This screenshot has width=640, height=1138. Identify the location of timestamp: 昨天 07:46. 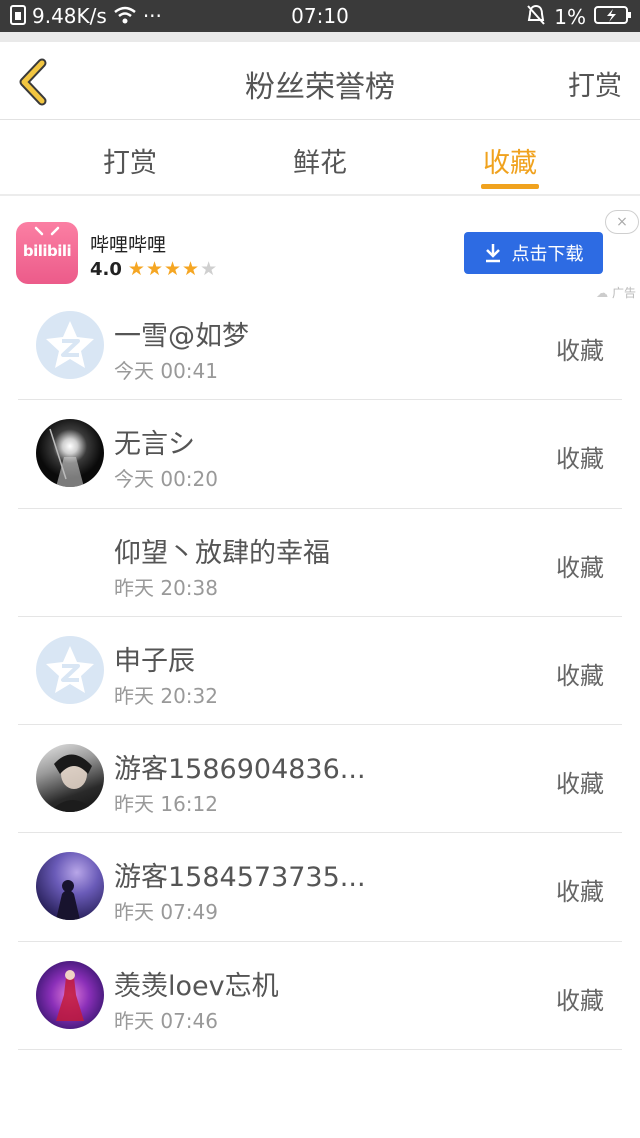
(166, 1020).